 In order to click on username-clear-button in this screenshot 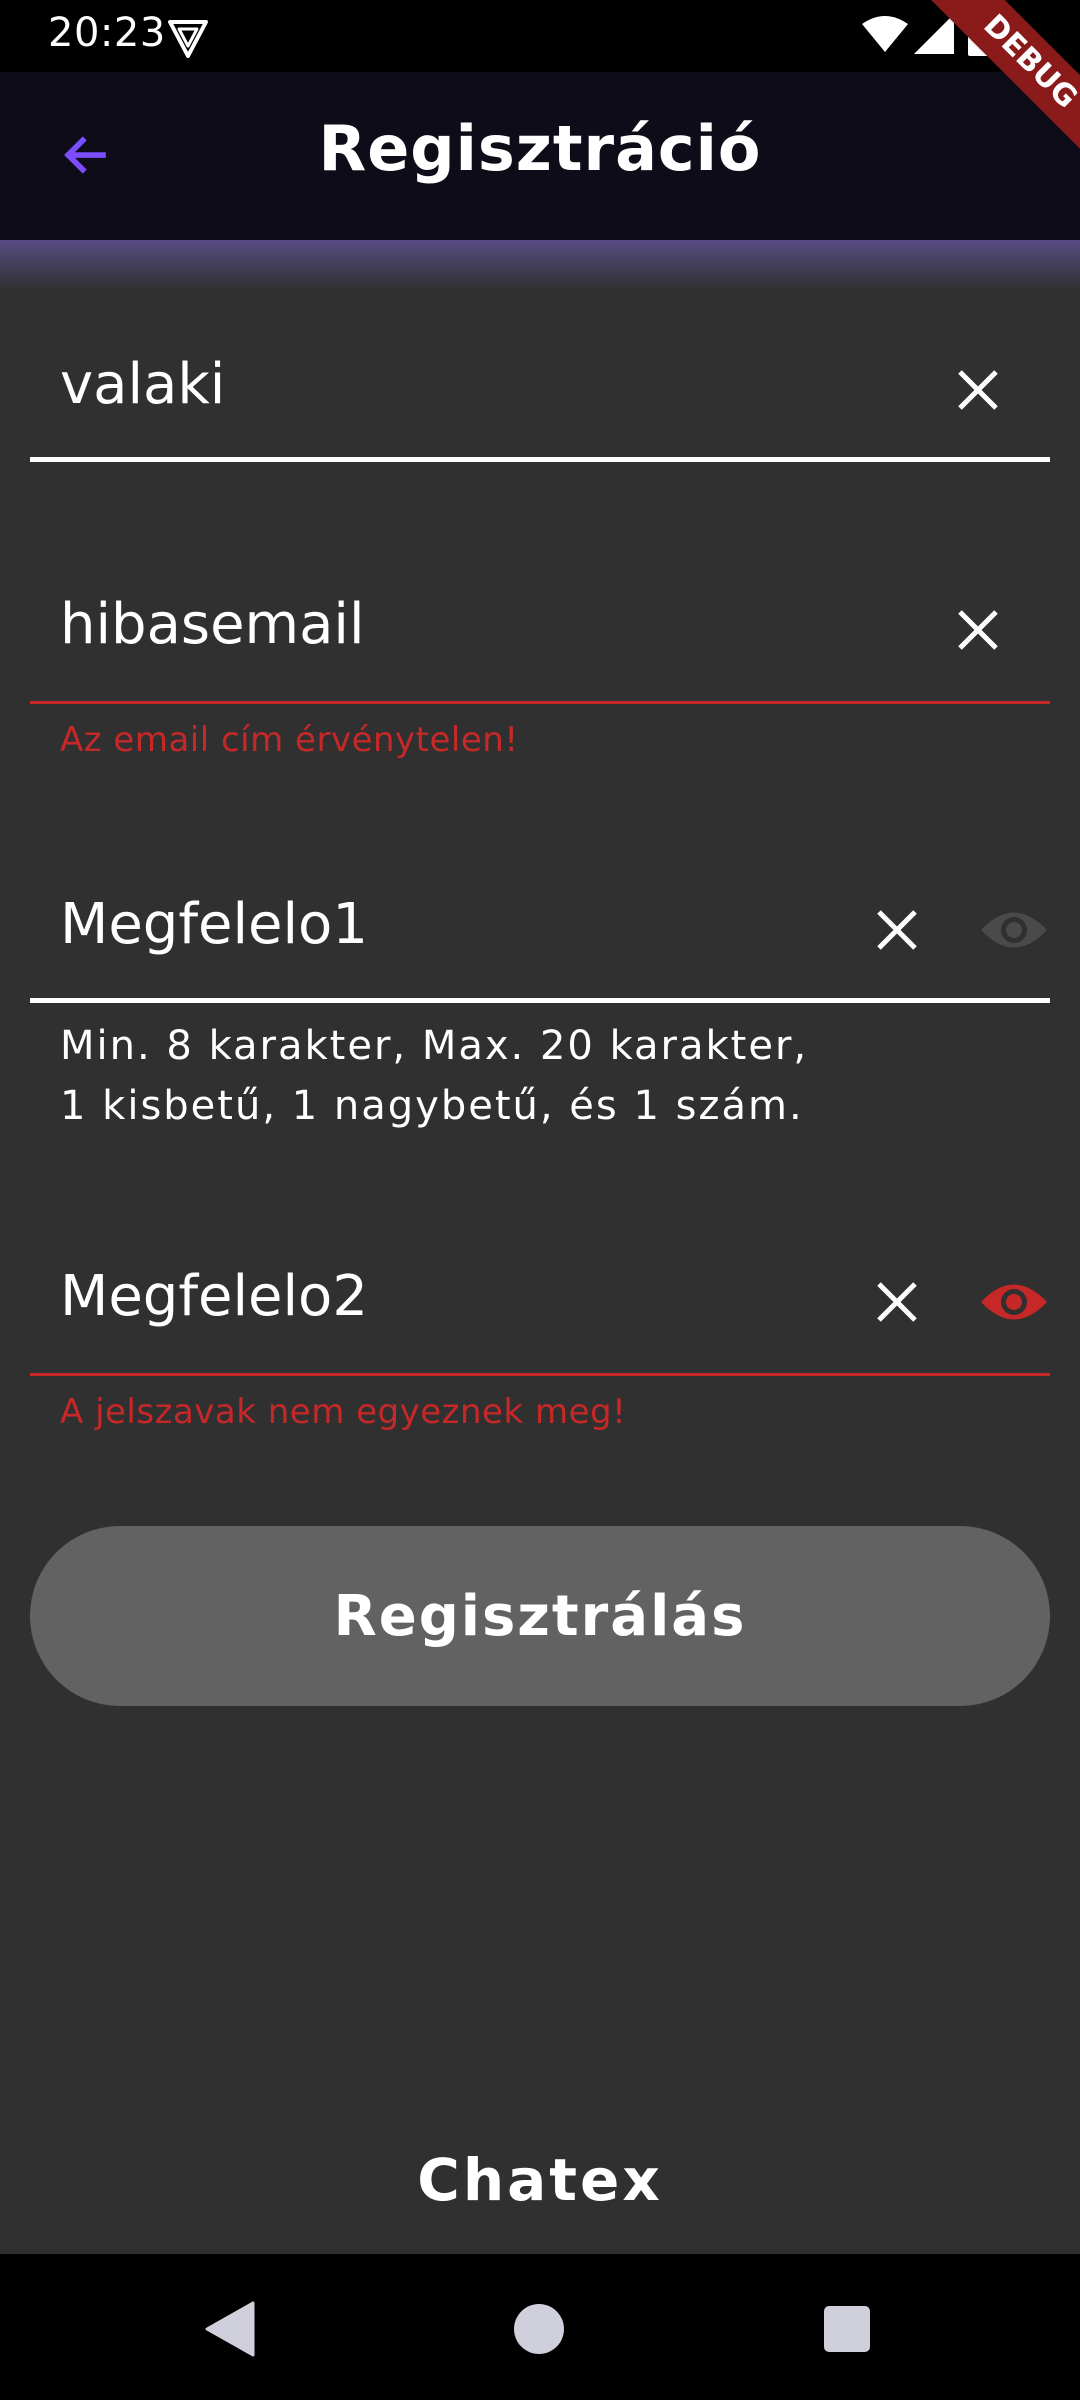, I will do `click(978, 390)`.